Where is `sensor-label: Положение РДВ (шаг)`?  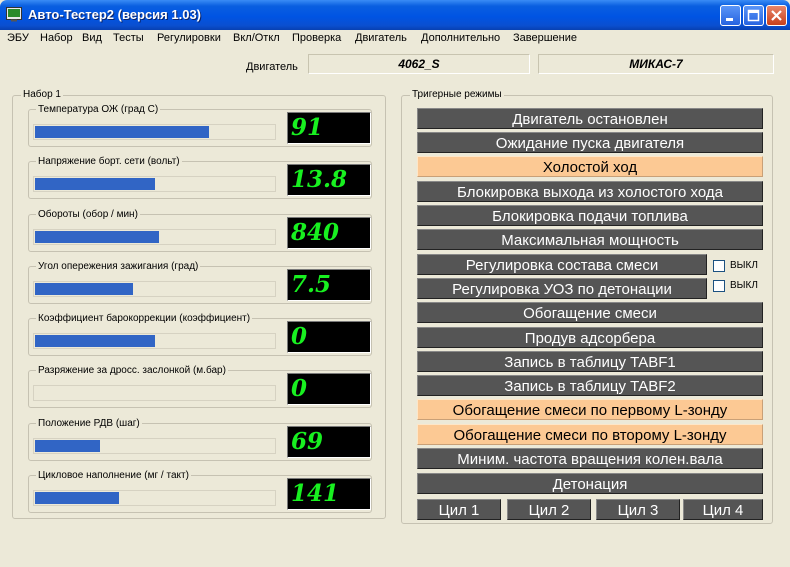 sensor-label: Положение РДВ (шаг) is located at coordinates (89, 423).